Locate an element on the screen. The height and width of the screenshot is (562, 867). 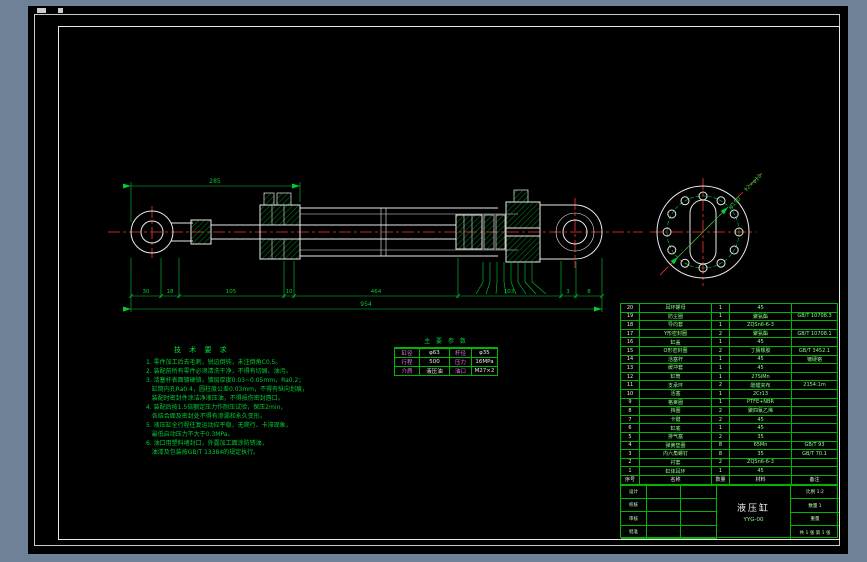
bom-material: 聚氨酯 is located at coordinates (760, 317).